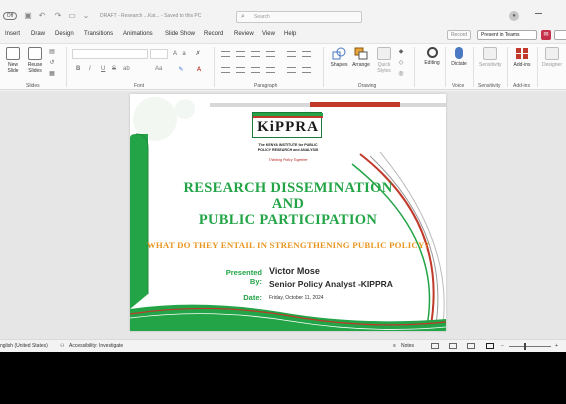  Describe the element at coordinates (64, 34) in the screenshot. I see `tab-design: Design` at that location.